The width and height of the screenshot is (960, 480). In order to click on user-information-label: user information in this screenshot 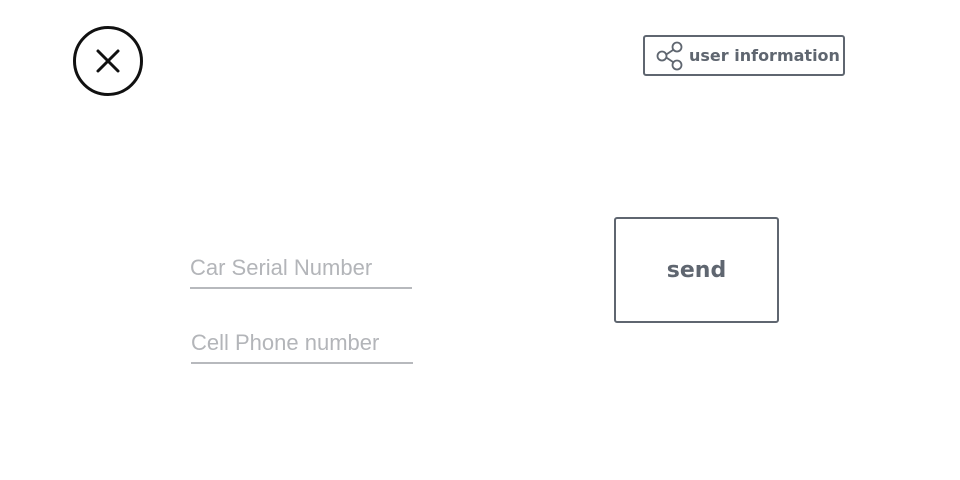, I will do `click(764, 55)`.